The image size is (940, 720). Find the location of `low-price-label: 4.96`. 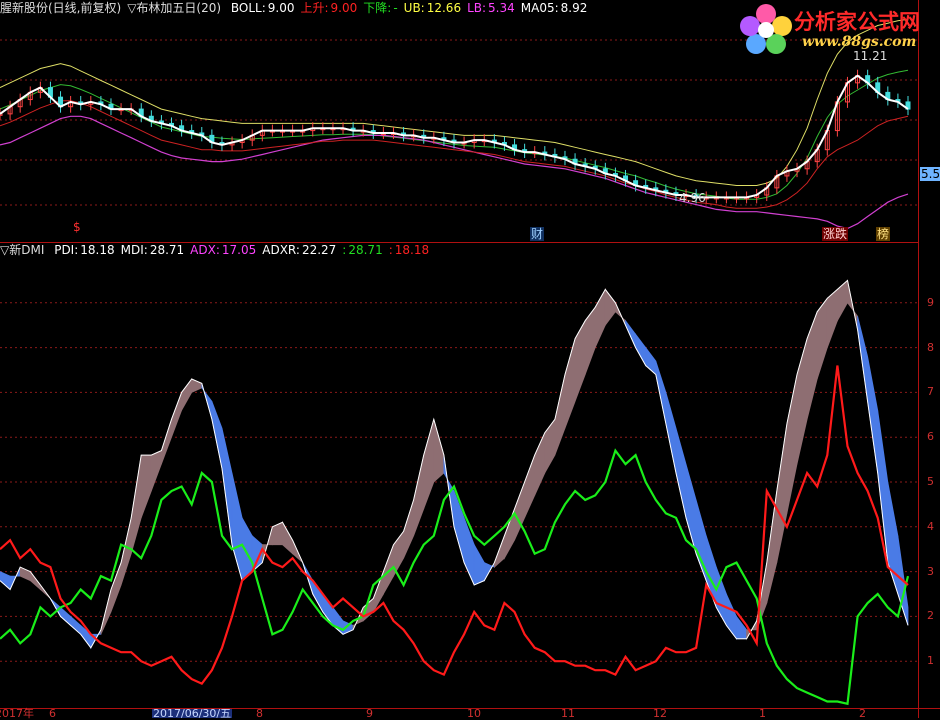

low-price-label: 4.96 is located at coordinates (692, 198).